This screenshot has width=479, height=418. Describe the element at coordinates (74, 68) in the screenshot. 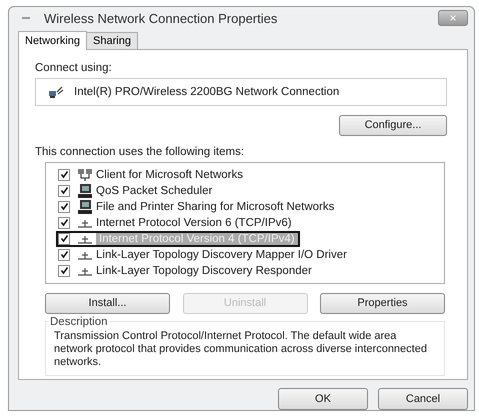

I see `connect-using-label: Connect using:` at that location.